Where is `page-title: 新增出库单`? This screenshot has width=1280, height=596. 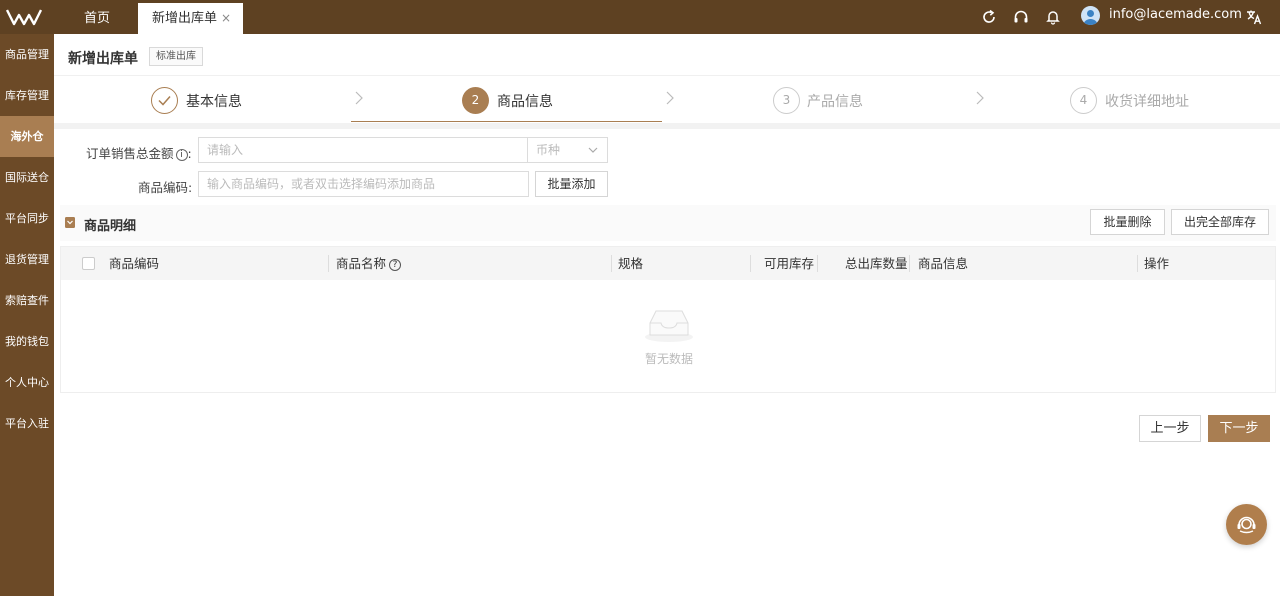
page-title: 新增出库单 is located at coordinates (103, 59).